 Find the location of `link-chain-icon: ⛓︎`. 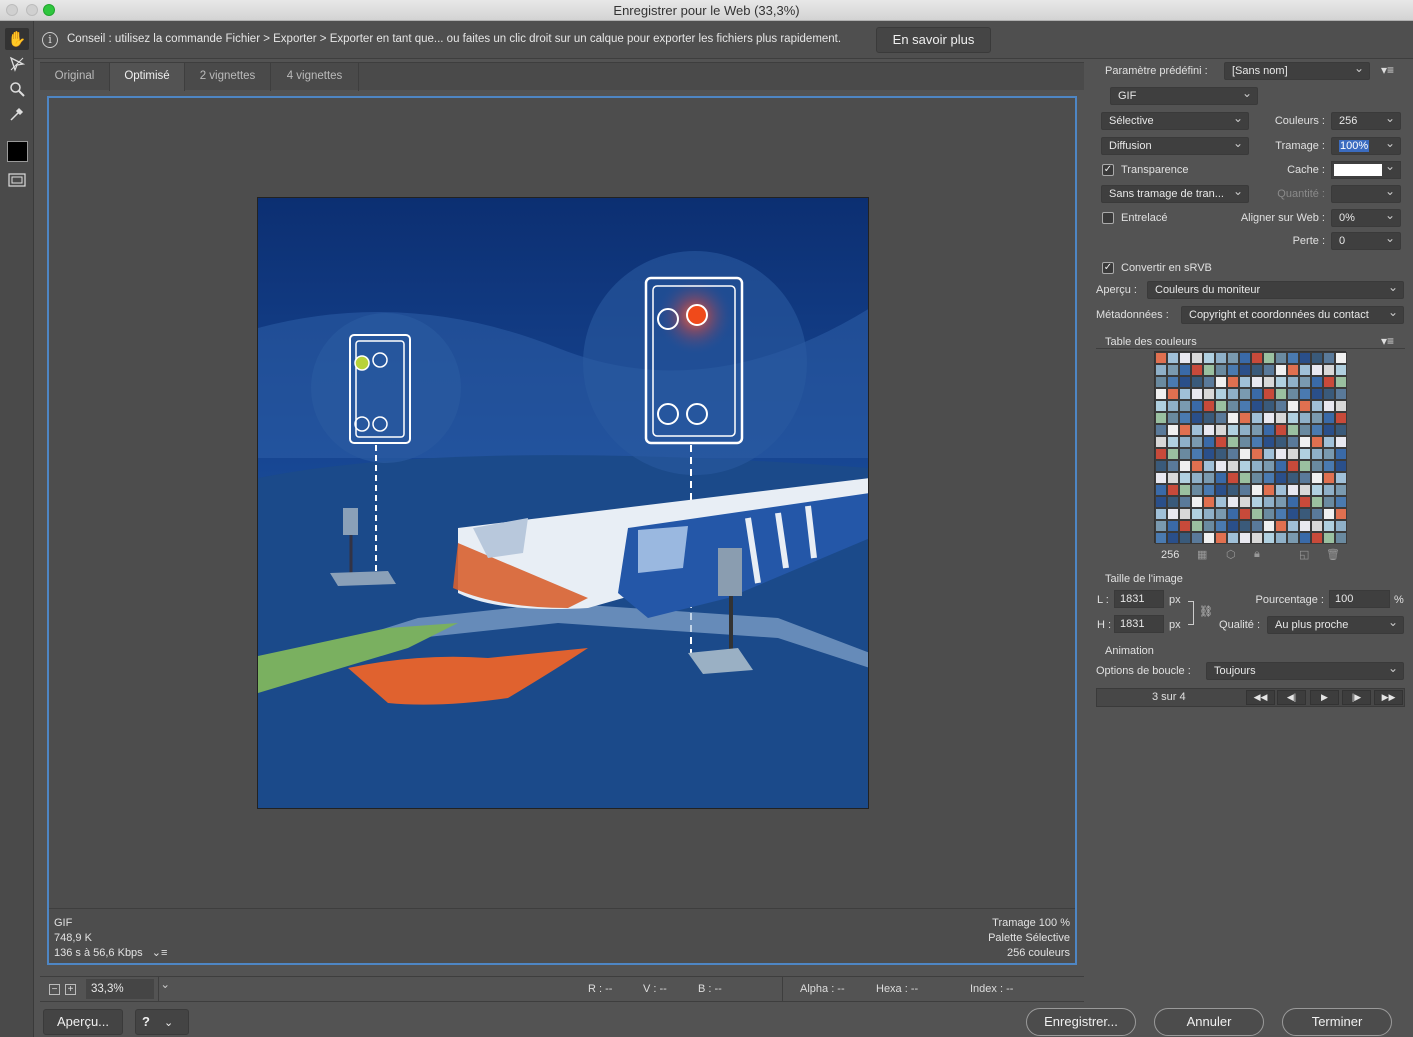

link-chain-icon: ⛓︎ is located at coordinates (1206, 611).